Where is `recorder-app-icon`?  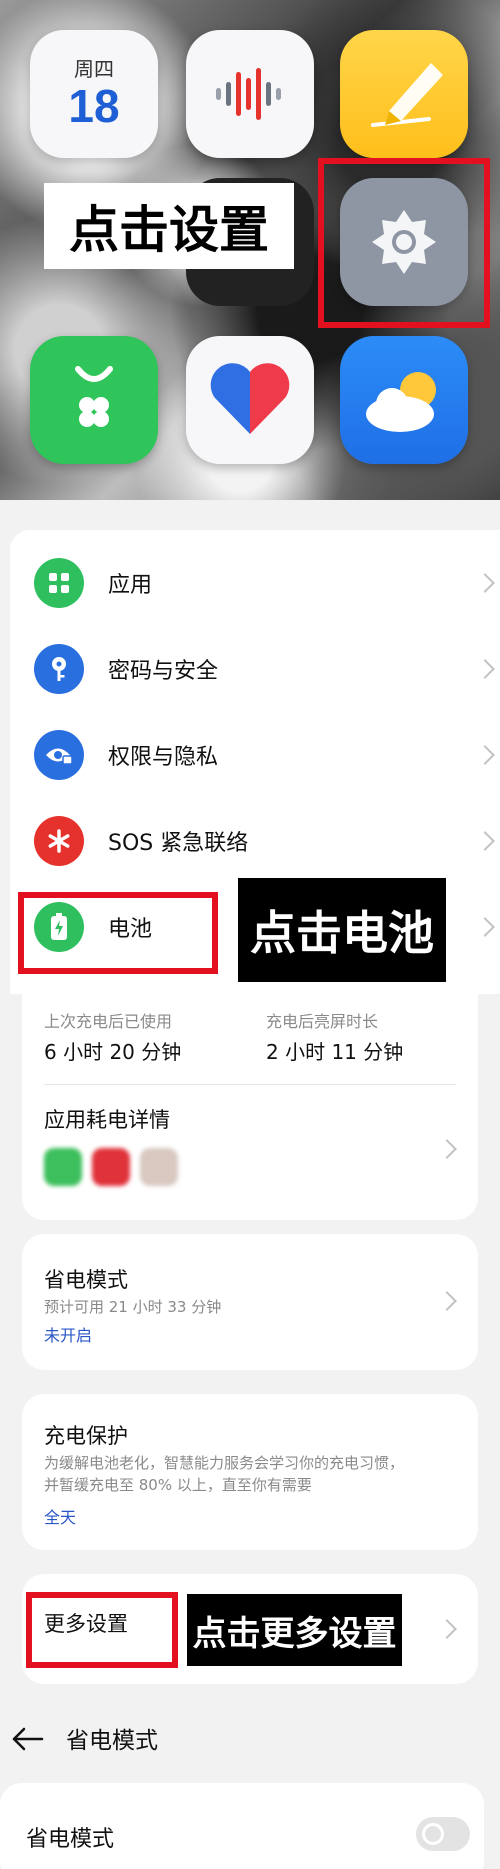
recorder-app-icon is located at coordinates (250, 94).